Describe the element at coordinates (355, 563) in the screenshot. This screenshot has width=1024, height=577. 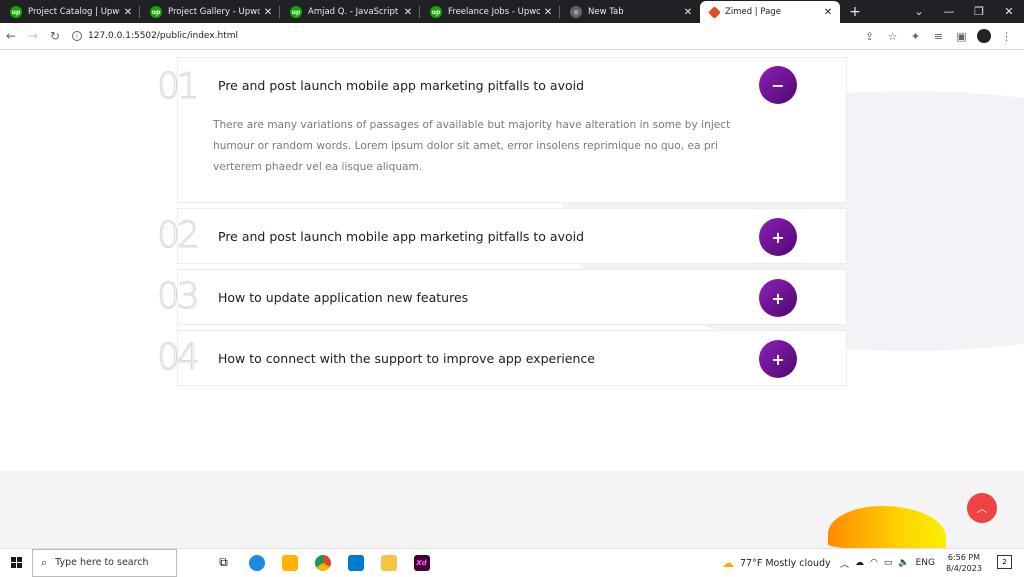
I see `vscode-icon` at that location.